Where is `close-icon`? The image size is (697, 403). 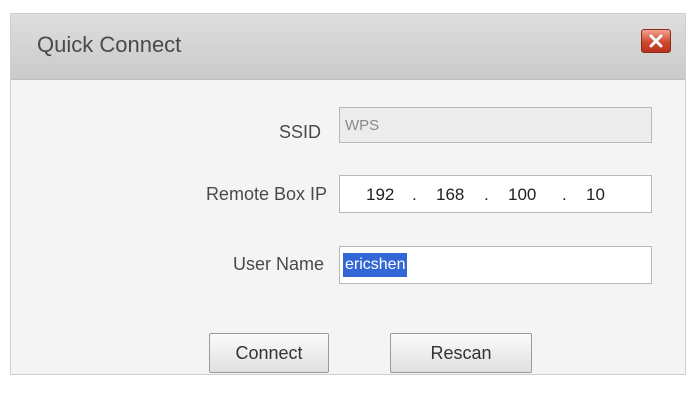
close-icon is located at coordinates (656, 41).